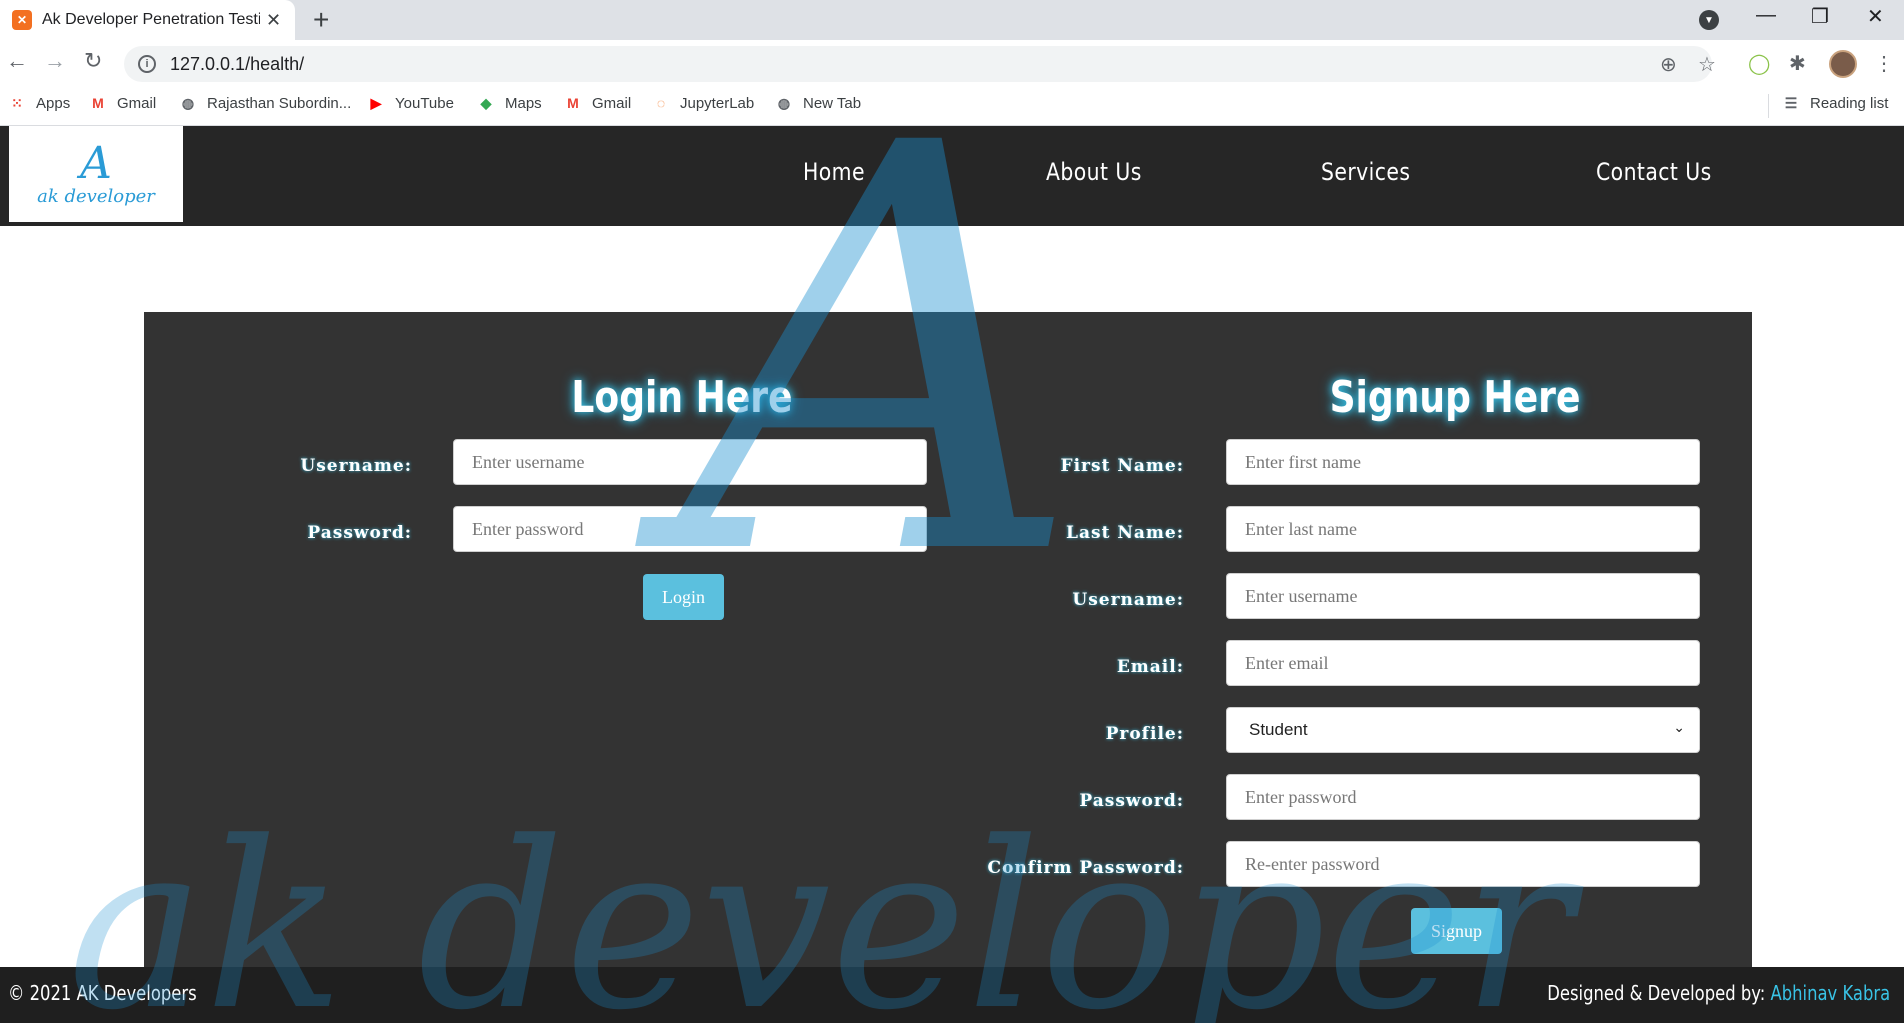  What do you see at coordinates (486, 102) in the screenshot?
I see `maps-icon: ◆` at bounding box center [486, 102].